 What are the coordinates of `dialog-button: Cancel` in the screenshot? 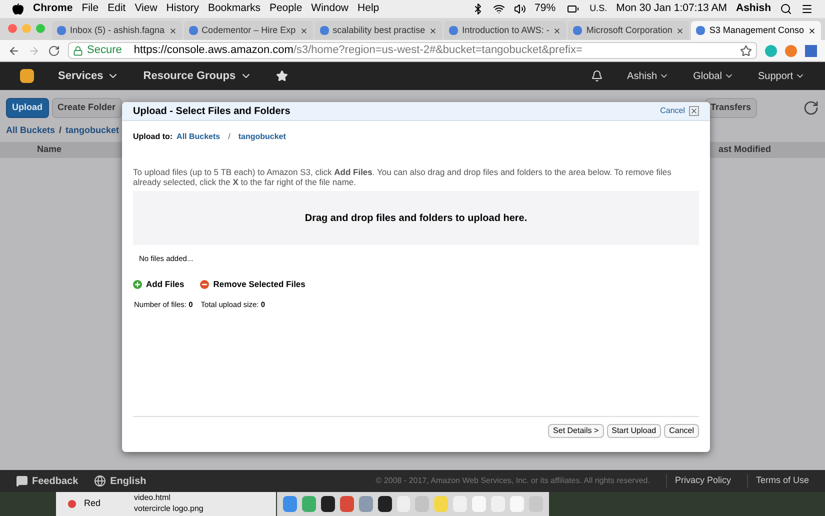 It's located at (681, 431).